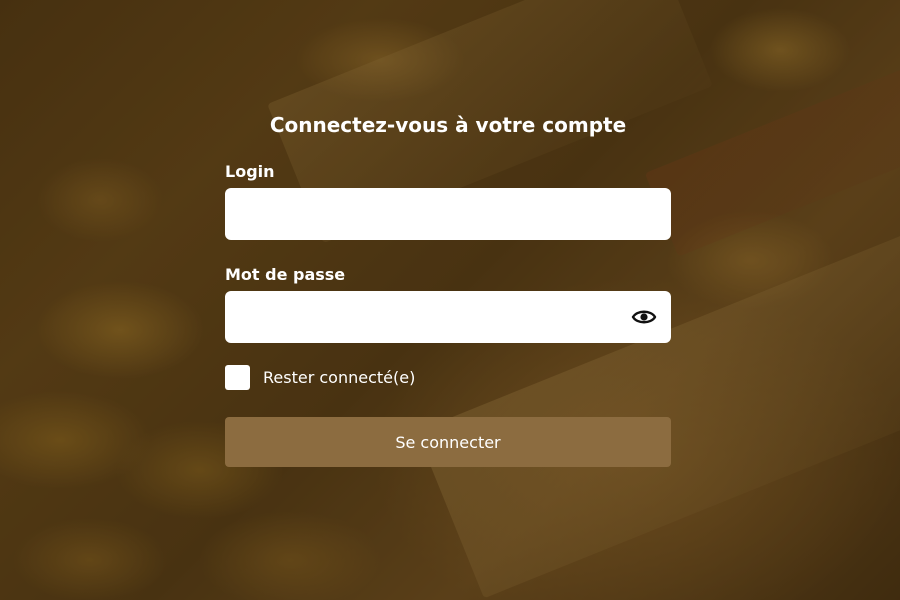 The width and height of the screenshot is (900, 600). I want to click on remember-checkbox, so click(237, 377).